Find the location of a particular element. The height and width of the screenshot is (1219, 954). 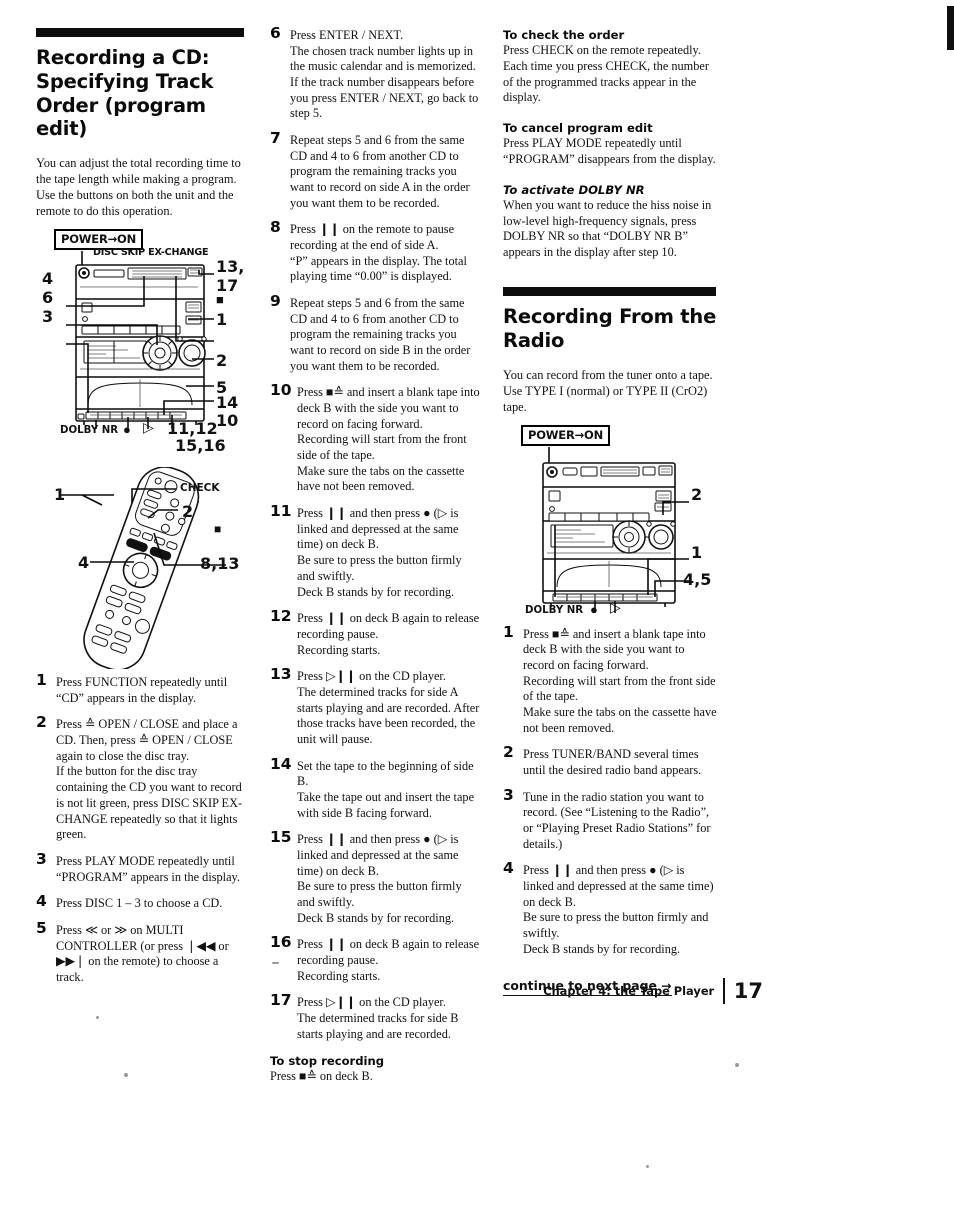

step-number: 7 is located at coordinates (275, 138).